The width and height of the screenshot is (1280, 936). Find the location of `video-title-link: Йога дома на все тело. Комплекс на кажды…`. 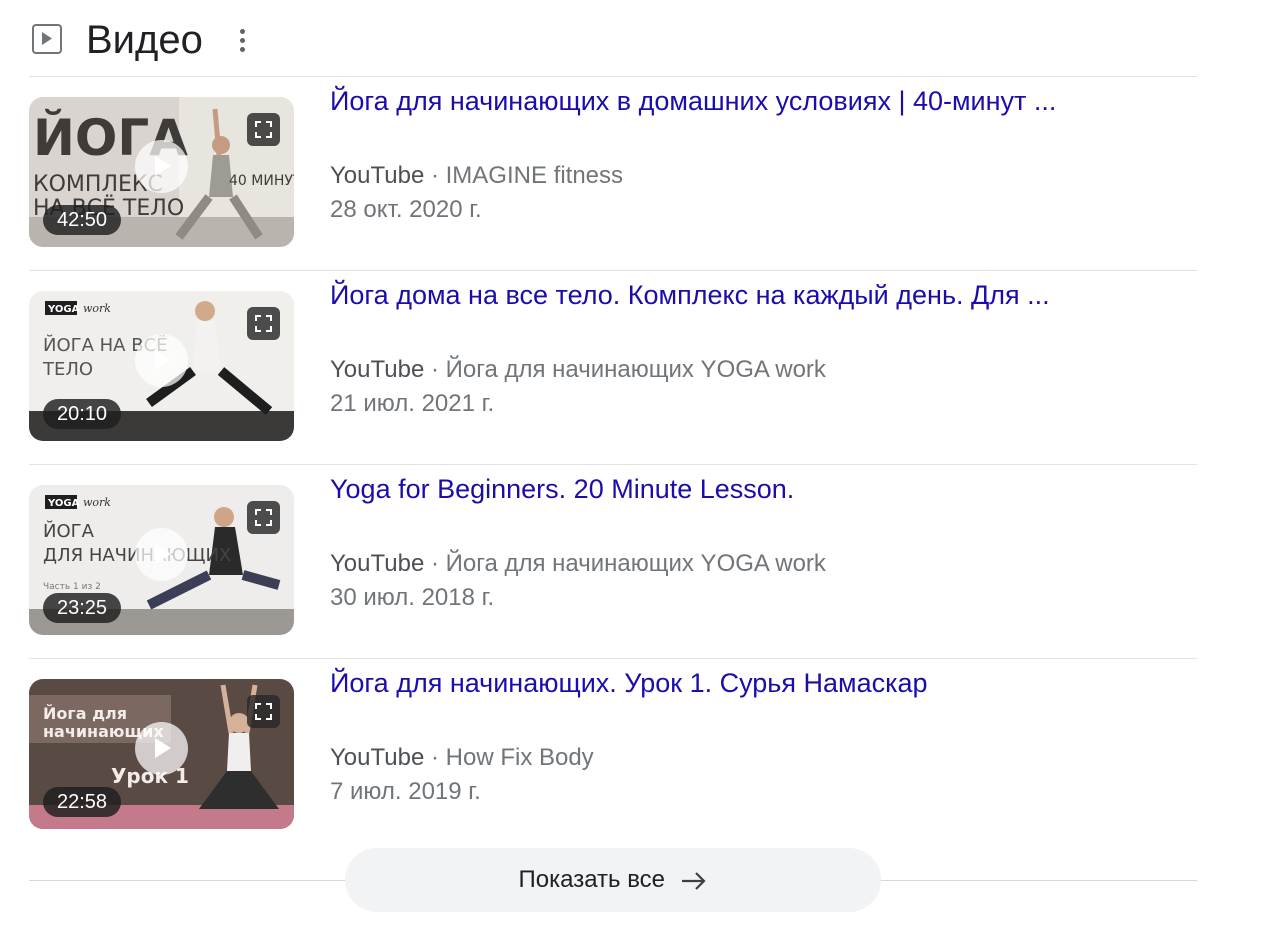

video-title-link: Йога дома на все тело. Комплекс на кажды… is located at coordinates (690, 295).